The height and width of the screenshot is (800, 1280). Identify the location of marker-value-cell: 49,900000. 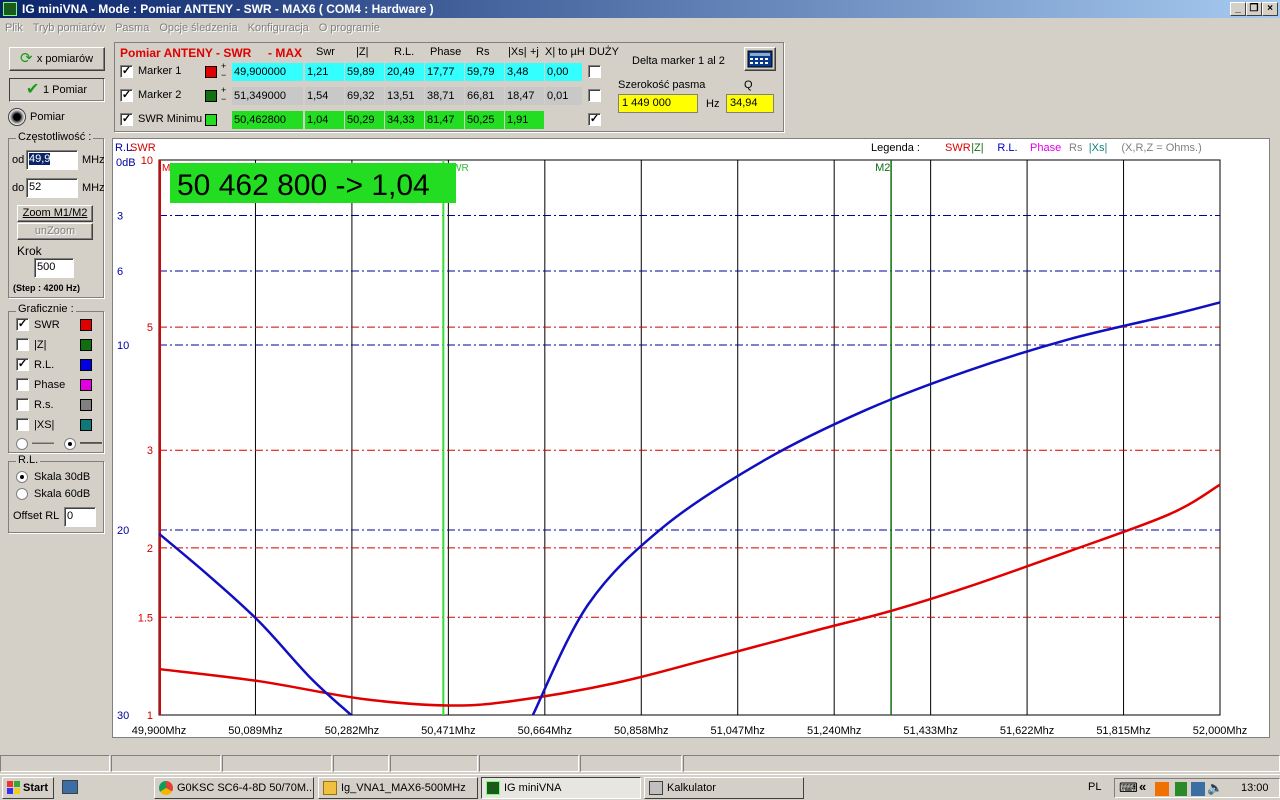
(268, 72).